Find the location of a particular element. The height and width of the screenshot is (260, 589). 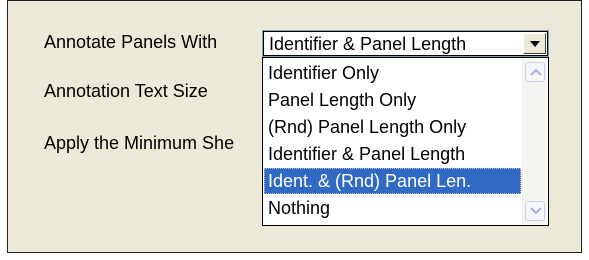

annotate-panels-select: Identifier & Panel Length is located at coordinates (405, 43).